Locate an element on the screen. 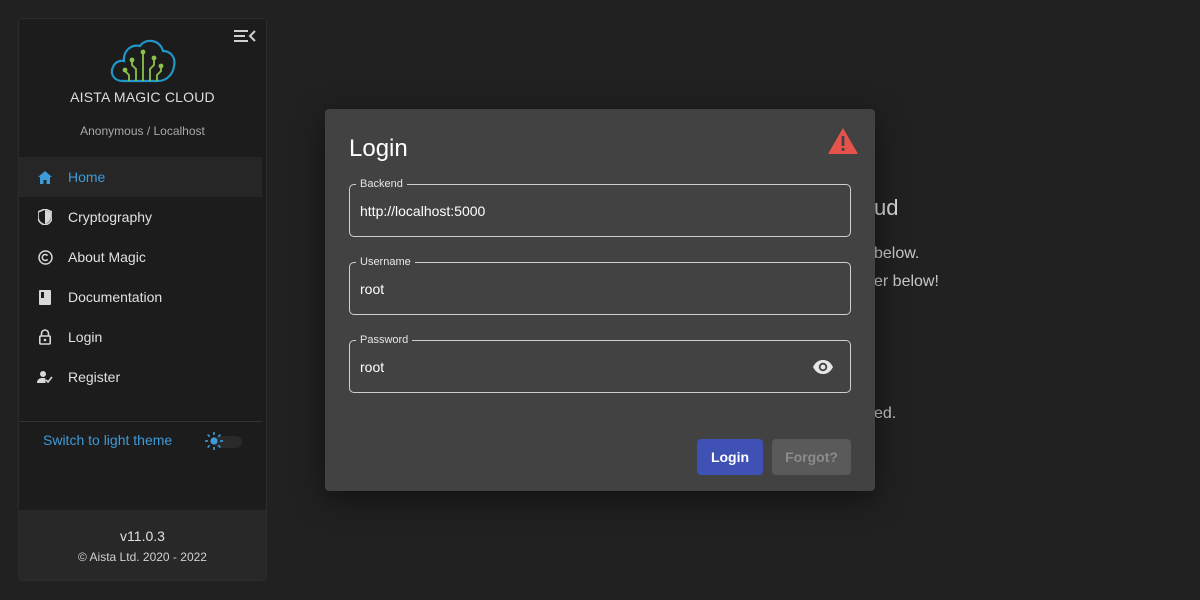  app-name: AISTA MAGIC CLOUD is located at coordinates (142, 97).